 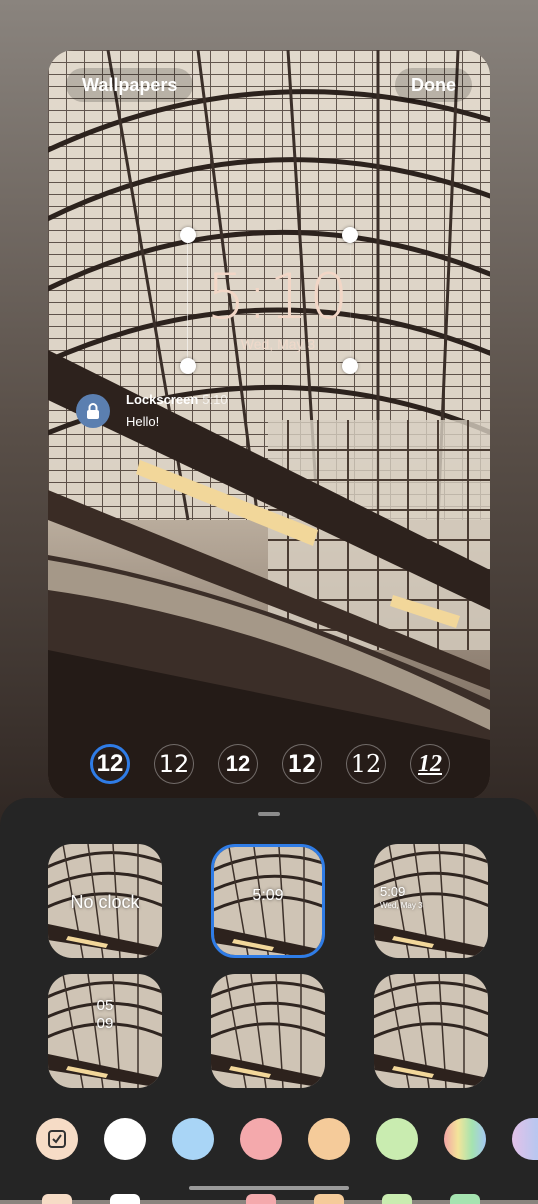 What do you see at coordinates (287, 1140) in the screenshot?
I see `clock-color-row` at bounding box center [287, 1140].